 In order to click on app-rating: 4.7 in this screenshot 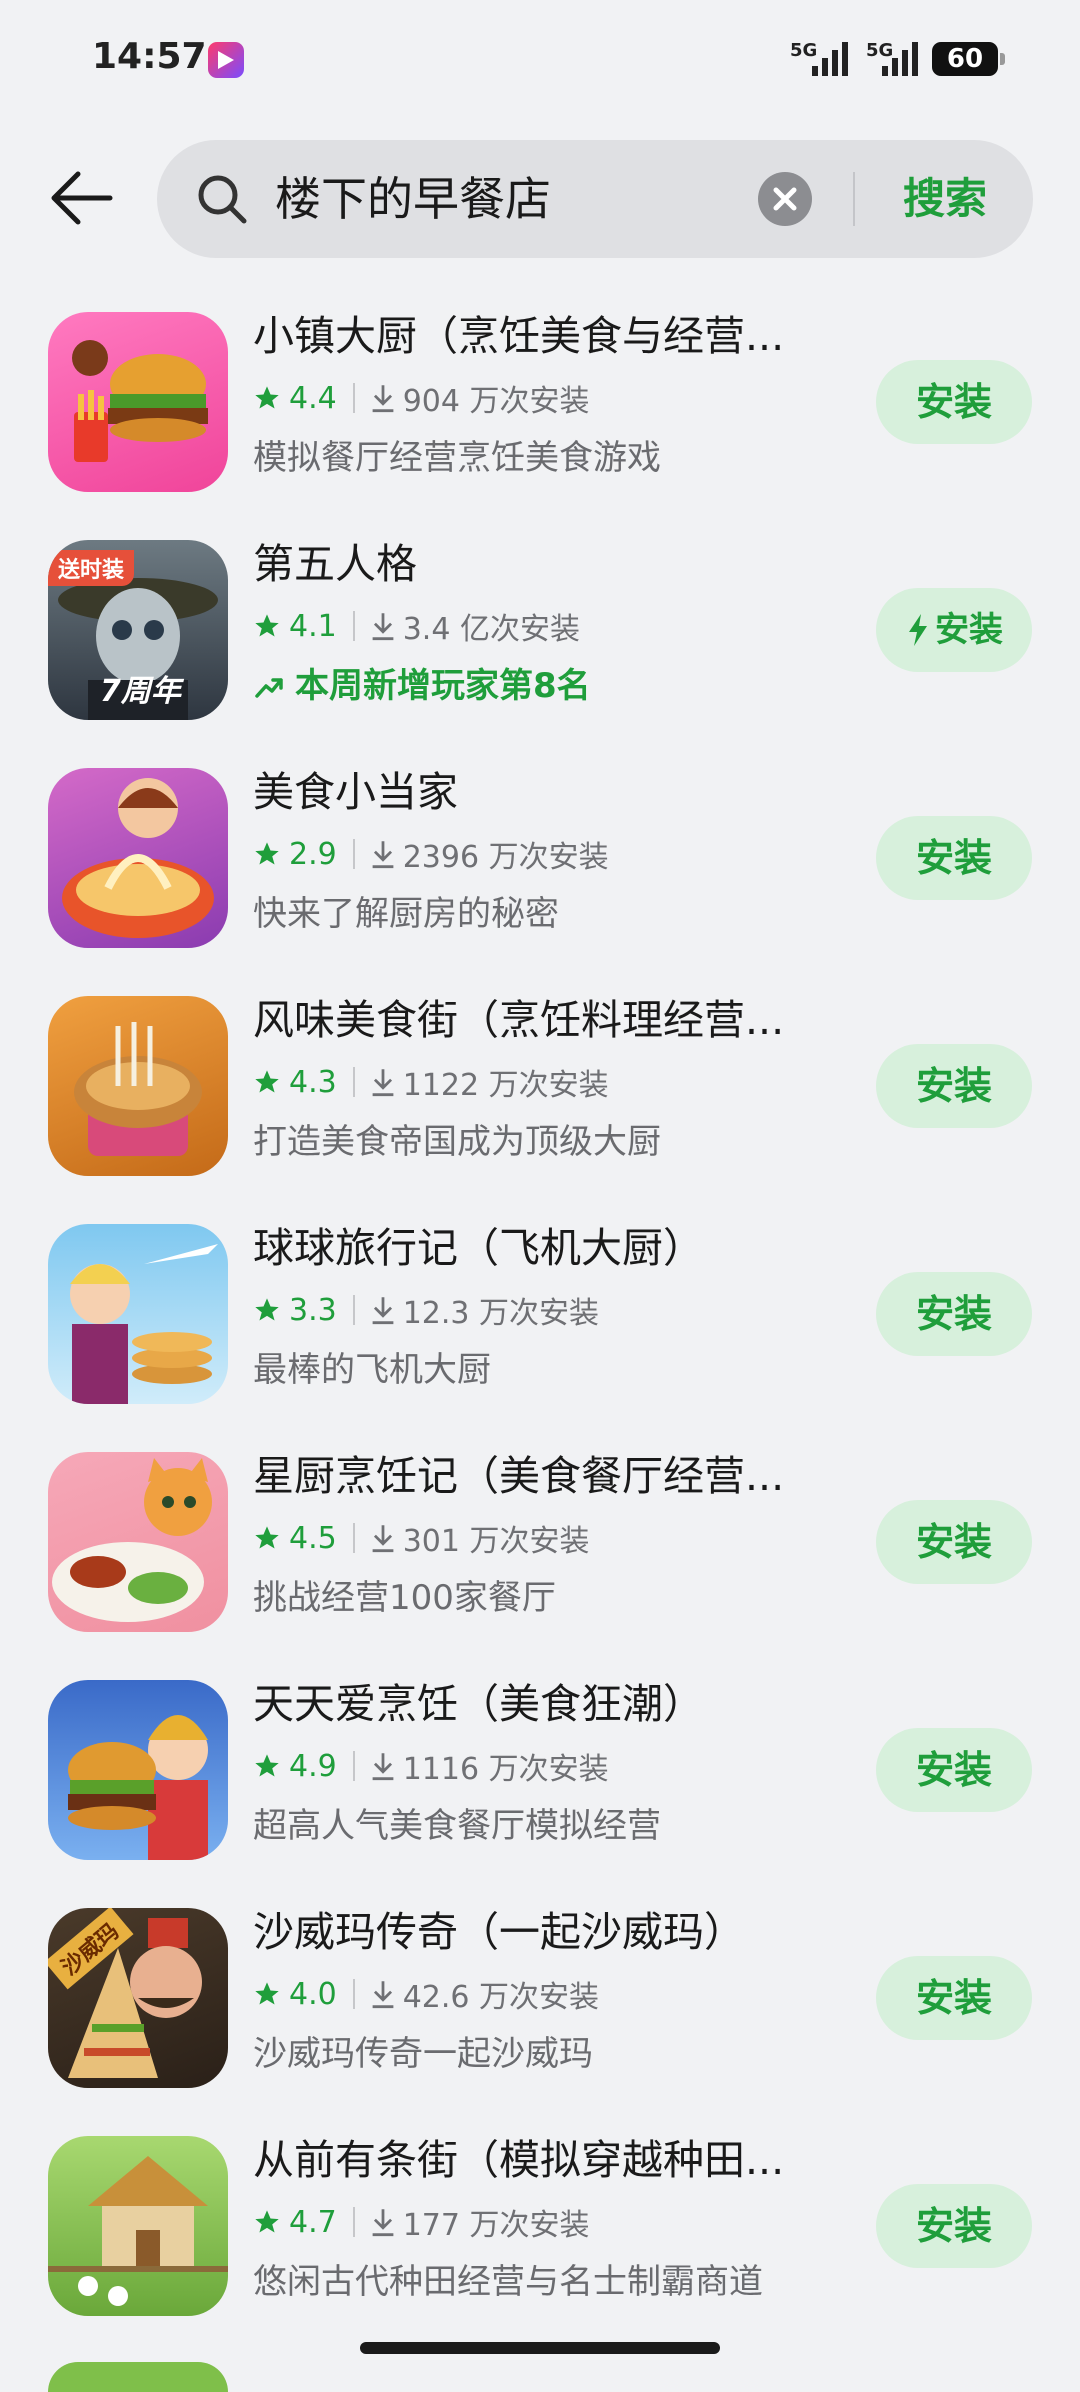, I will do `click(313, 2222)`.